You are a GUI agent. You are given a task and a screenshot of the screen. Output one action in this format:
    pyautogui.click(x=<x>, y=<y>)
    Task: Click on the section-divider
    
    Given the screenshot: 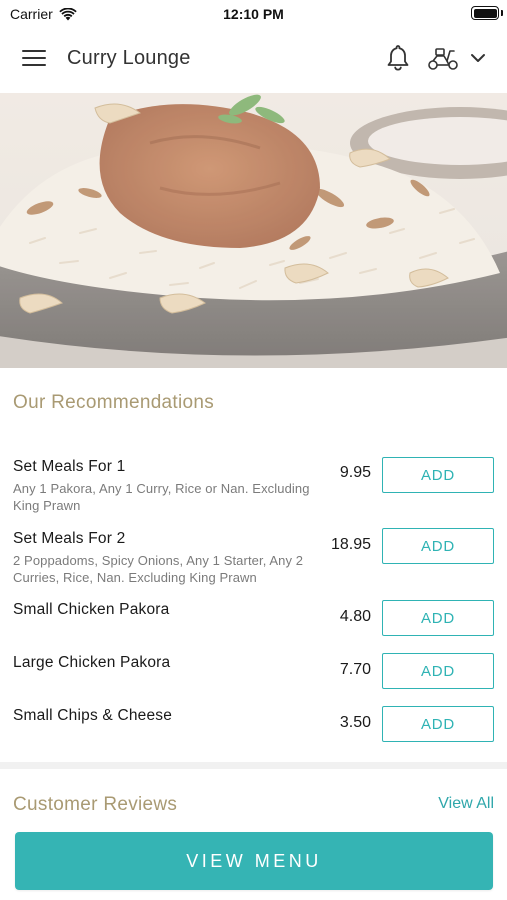 What is the action you would take?
    pyautogui.click(x=253, y=765)
    